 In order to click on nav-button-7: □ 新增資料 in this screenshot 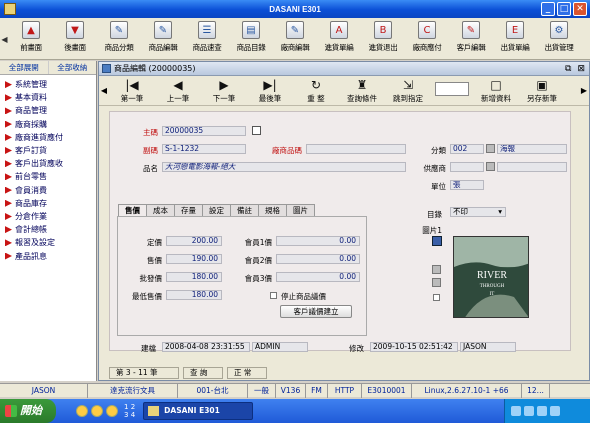, I will do `click(496, 90)`.